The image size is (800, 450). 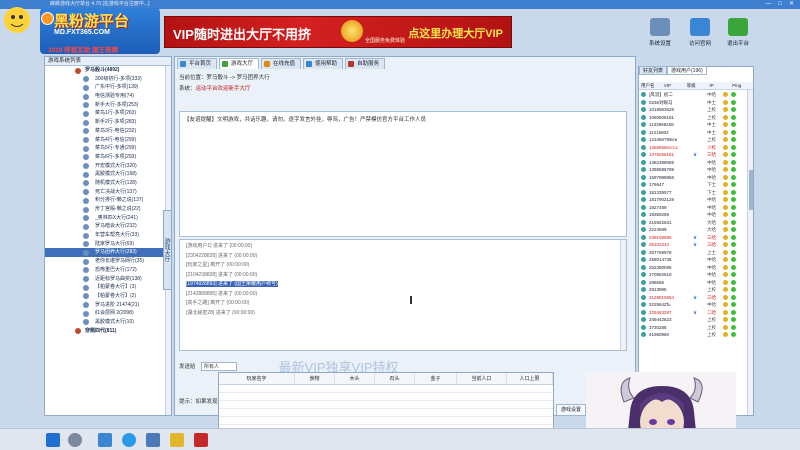 I want to click on tab-1: 游戏大厅, so click(x=239, y=63).